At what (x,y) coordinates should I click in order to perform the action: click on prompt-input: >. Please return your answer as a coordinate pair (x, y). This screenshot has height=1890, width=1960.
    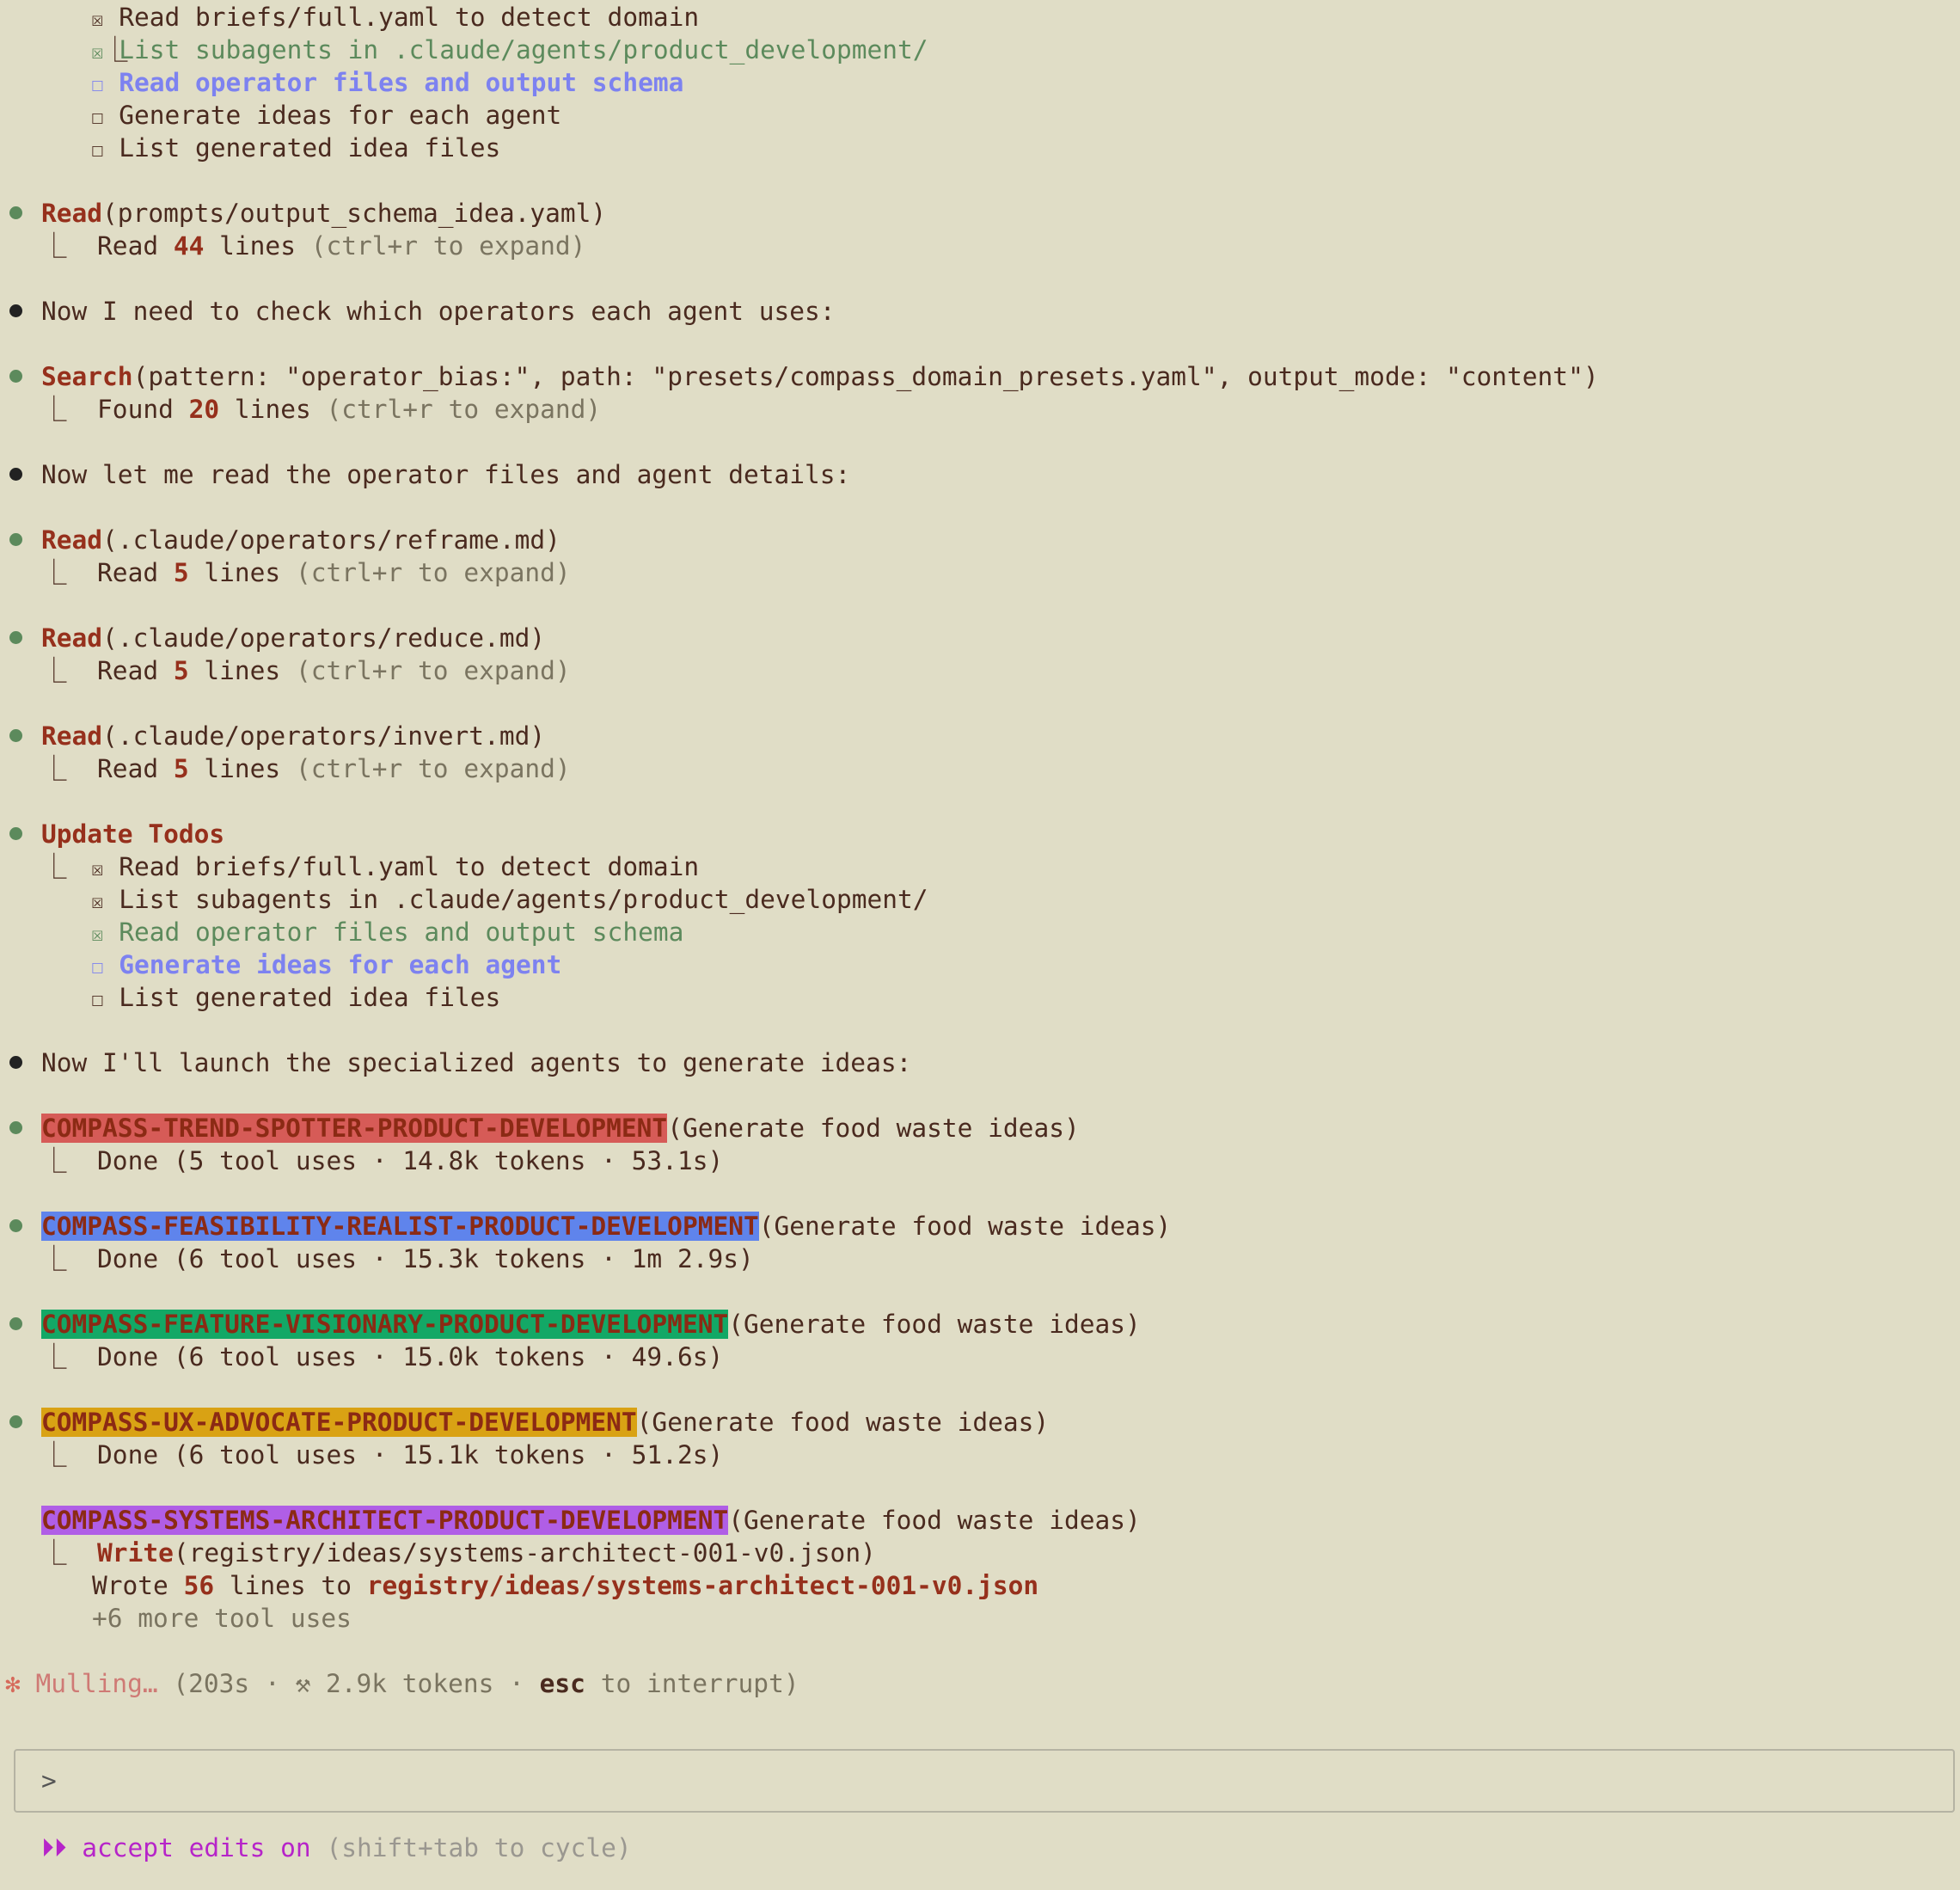
    Looking at the image, I should click on (985, 1781).